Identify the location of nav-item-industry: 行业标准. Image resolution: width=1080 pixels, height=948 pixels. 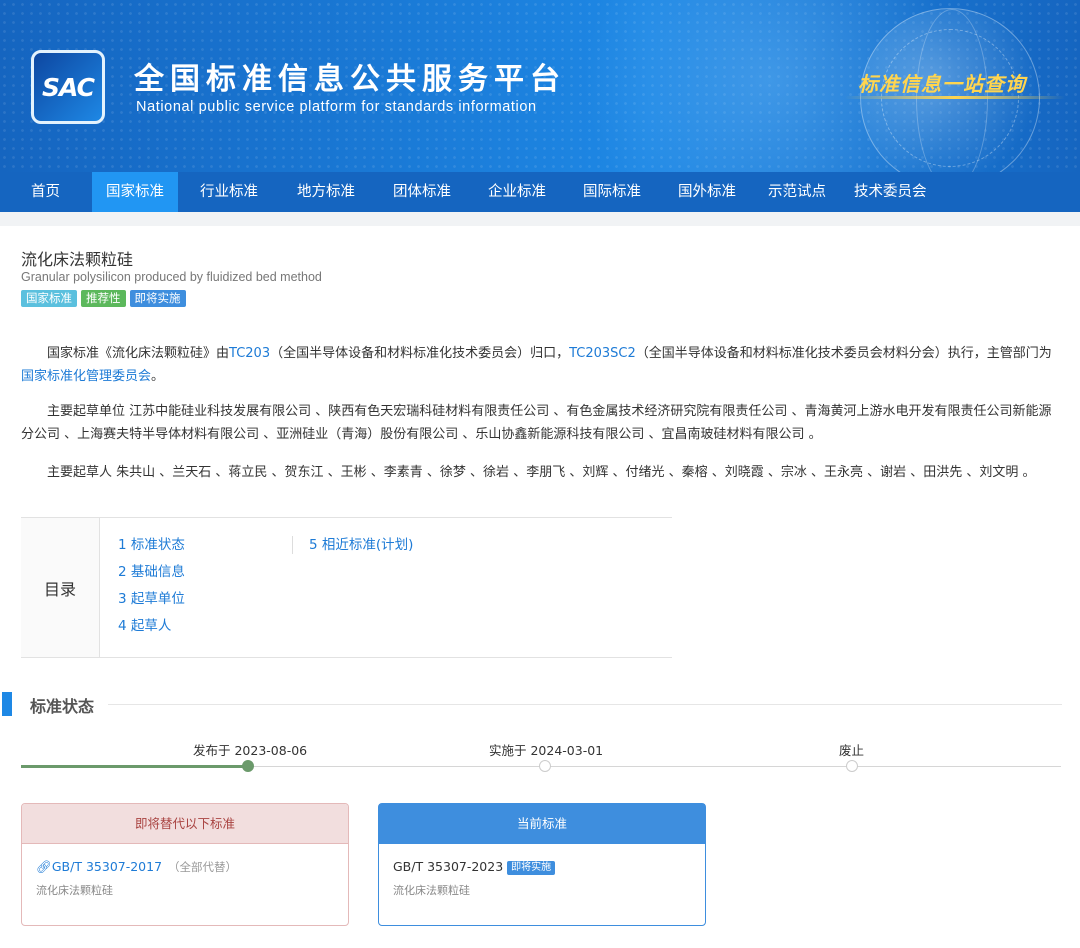
(228, 192).